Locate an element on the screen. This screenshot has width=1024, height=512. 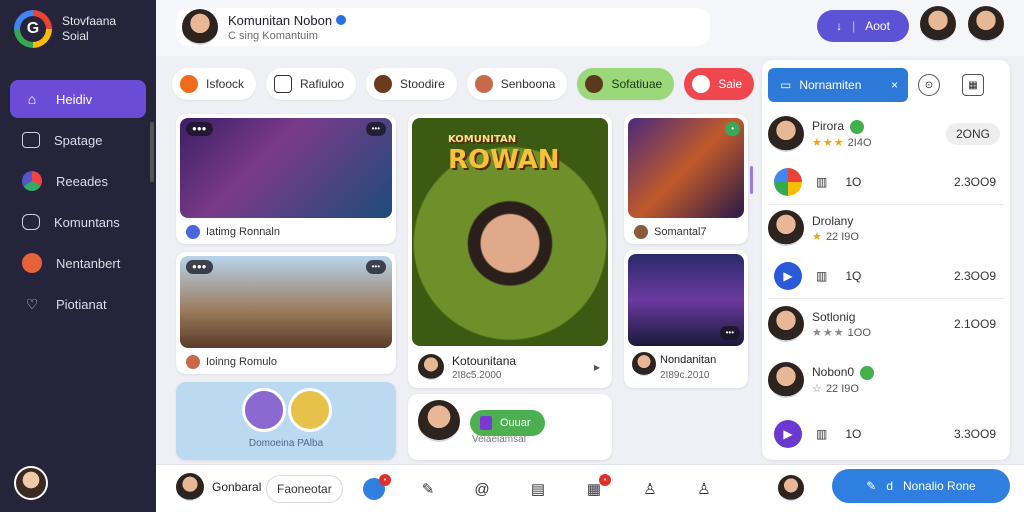
brand: G Stovfaana Soial is located at coordinates (65, 29).